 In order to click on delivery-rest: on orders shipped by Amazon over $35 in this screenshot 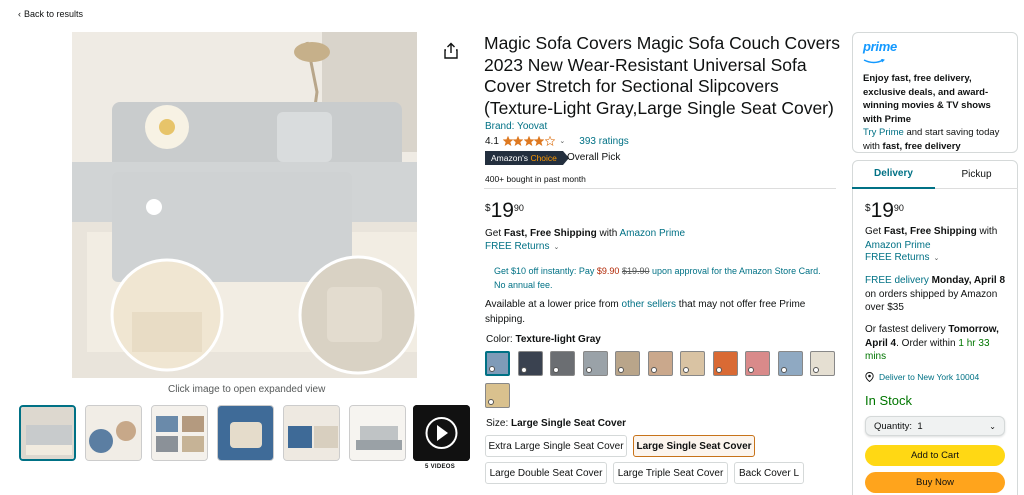, I will do `click(931, 301)`.